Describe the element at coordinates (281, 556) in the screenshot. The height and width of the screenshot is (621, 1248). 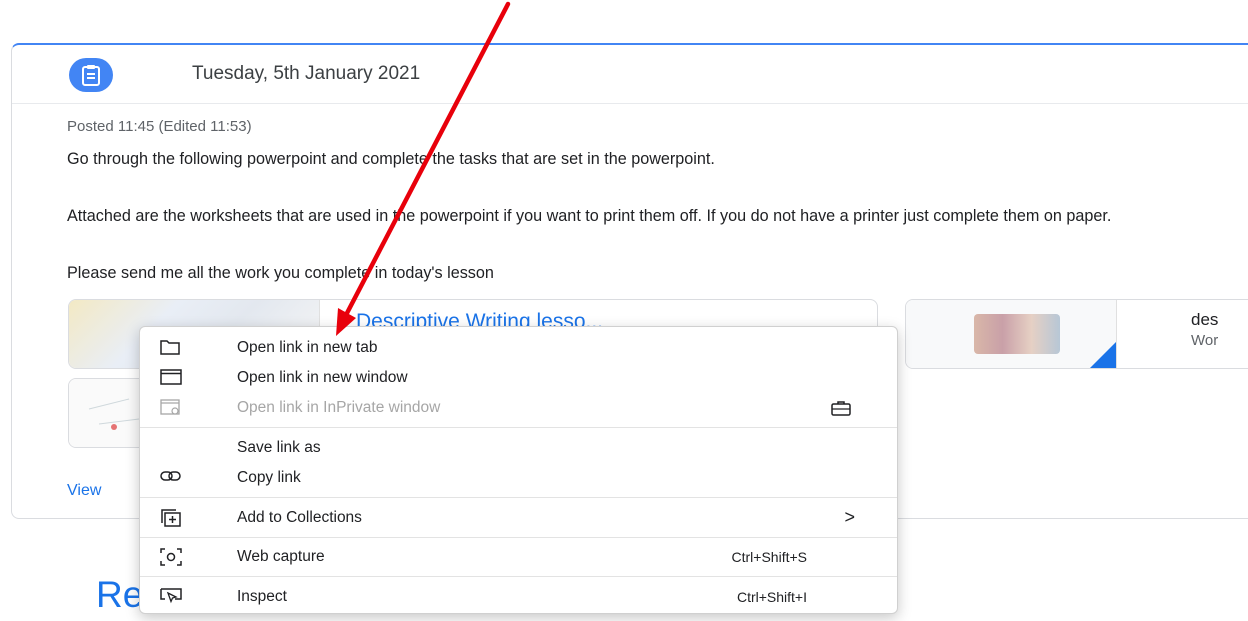
I see `menu-item-label: Web capture` at that location.